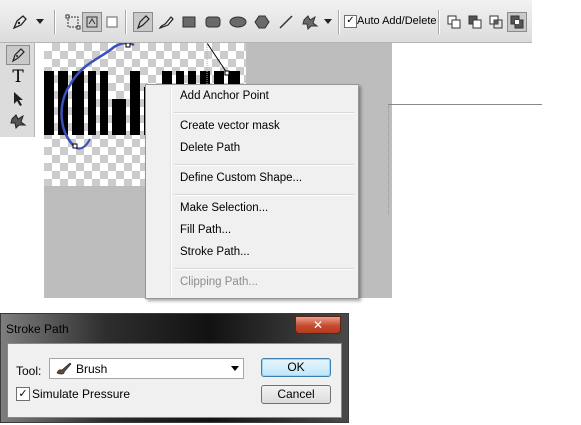 The image size is (581, 425). I want to click on brush-icon, so click(64, 369).